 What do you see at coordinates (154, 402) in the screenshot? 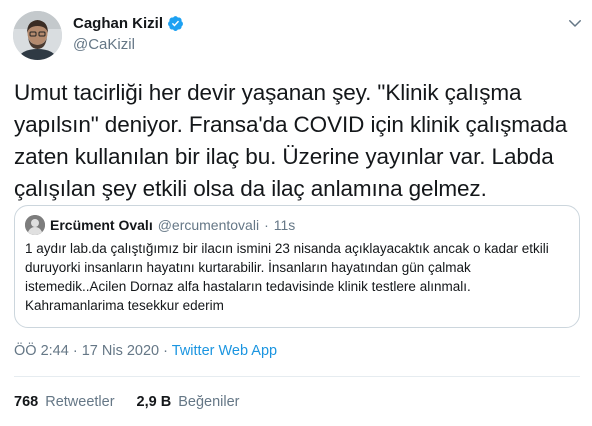
I see `likes-count: 2,9 B` at bounding box center [154, 402].